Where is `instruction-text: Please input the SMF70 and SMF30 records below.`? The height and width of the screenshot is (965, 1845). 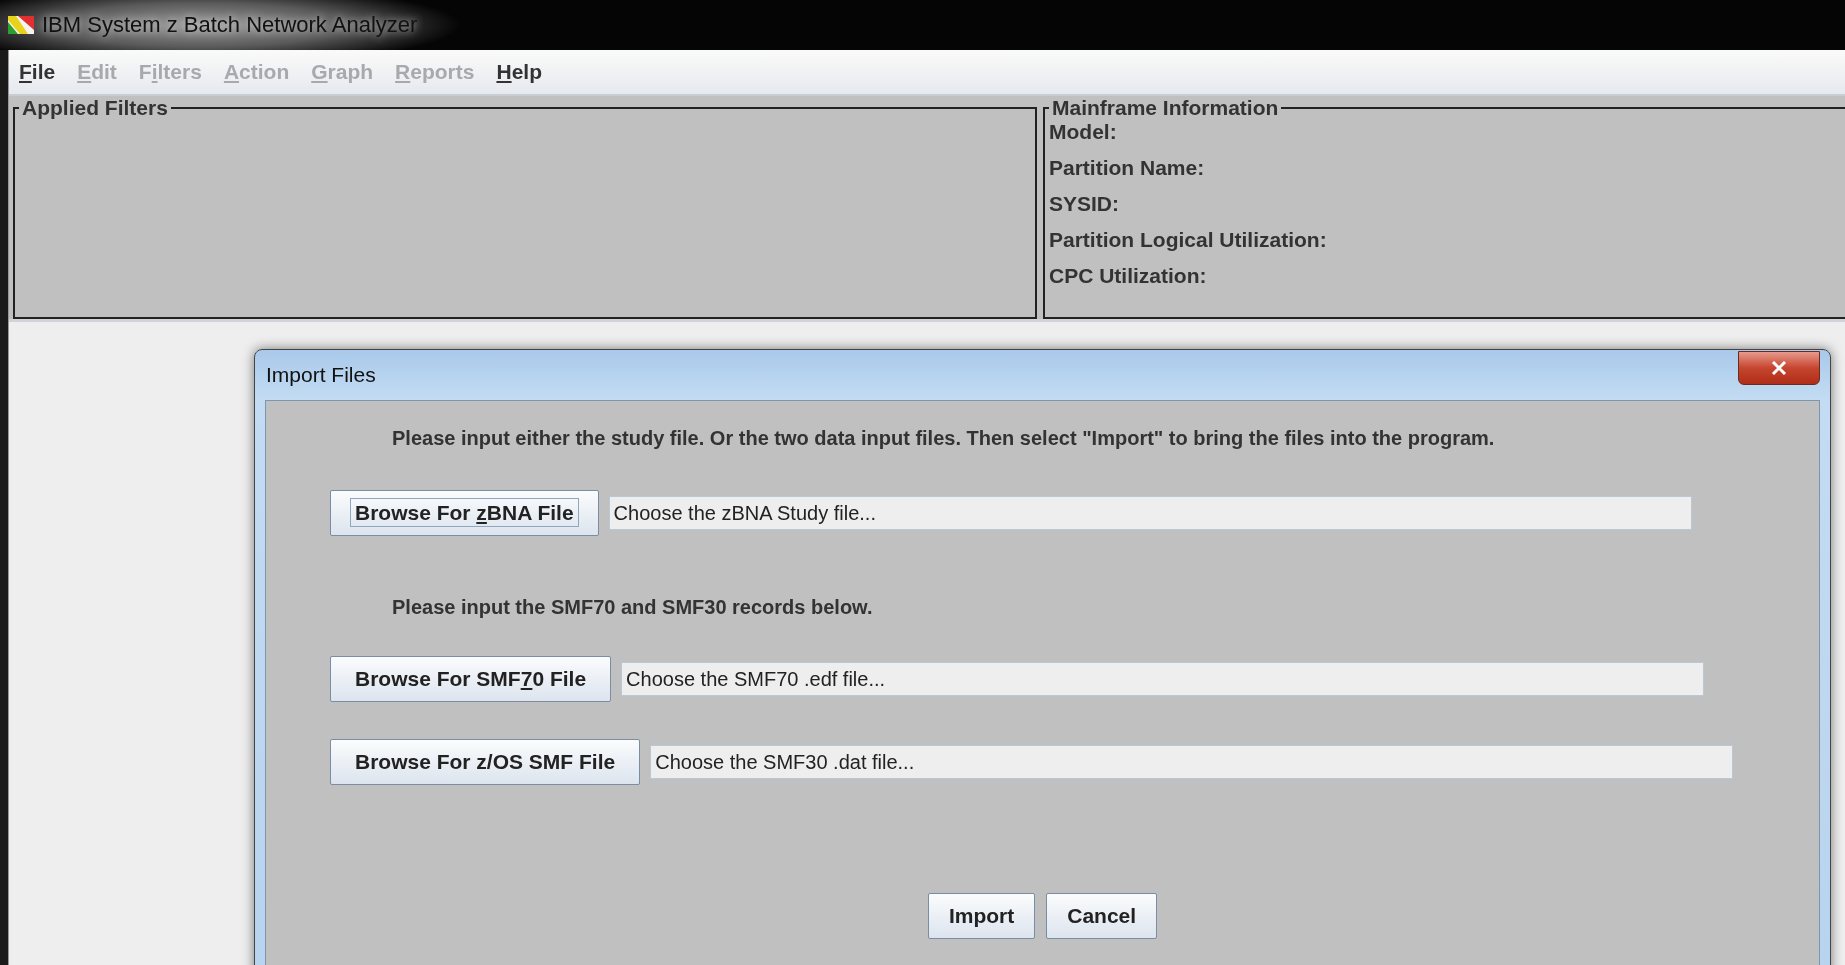 instruction-text: Please input the SMF70 and SMF30 records below. is located at coordinates (633, 607).